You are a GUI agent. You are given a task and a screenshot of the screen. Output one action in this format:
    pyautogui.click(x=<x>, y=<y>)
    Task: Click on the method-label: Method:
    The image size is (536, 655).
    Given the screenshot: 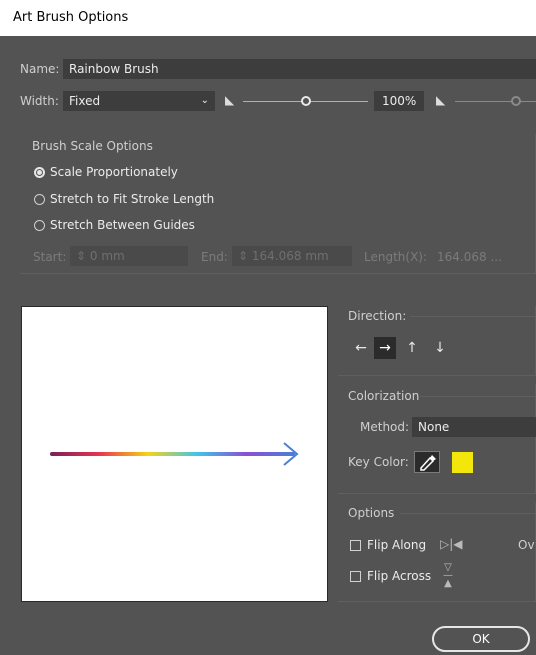 What is the action you would take?
    pyautogui.click(x=385, y=427)
    